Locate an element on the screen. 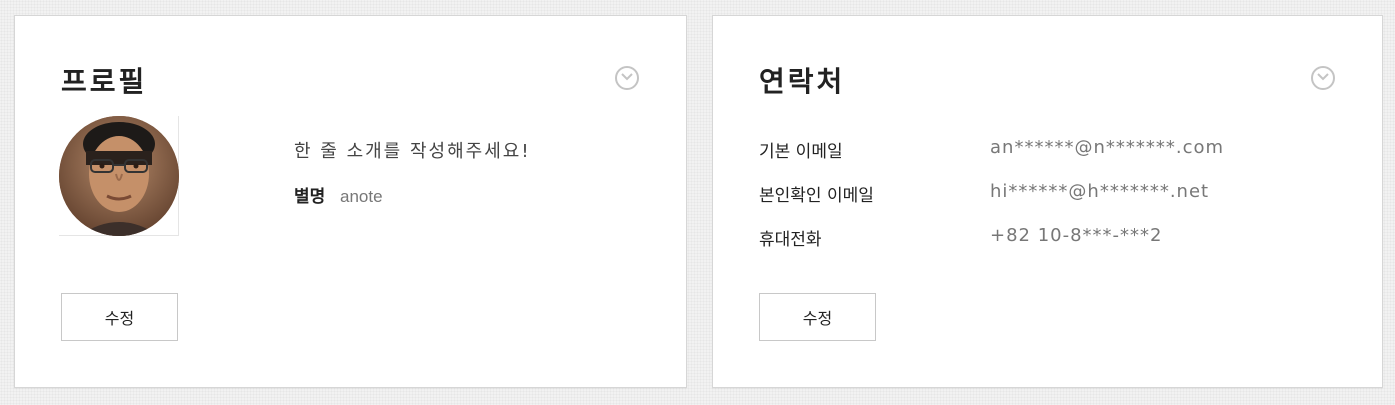 The image size is (1395, 405). avatar is located at coordinates (119, 176).